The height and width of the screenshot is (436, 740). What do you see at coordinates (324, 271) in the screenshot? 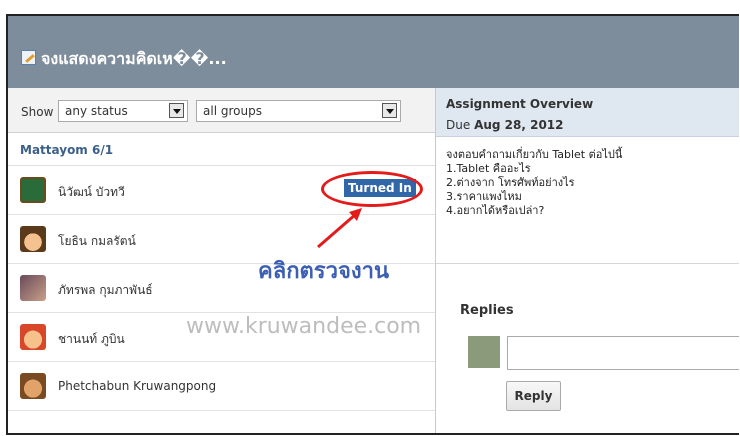
I see `callout-text: คลิกตรวจงาน` at bounding box center [324, 271].